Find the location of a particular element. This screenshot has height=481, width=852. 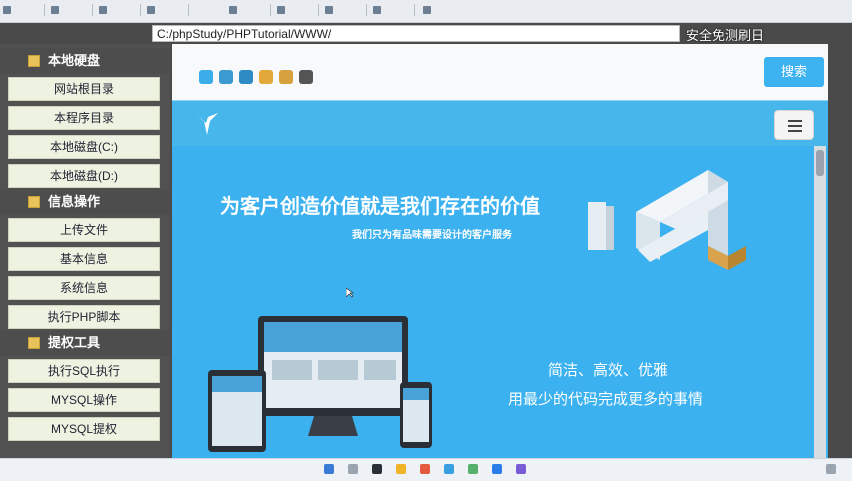

sidebar-item-drive-c: 本地磁盘(C:) is located at coordinates (84, 147).